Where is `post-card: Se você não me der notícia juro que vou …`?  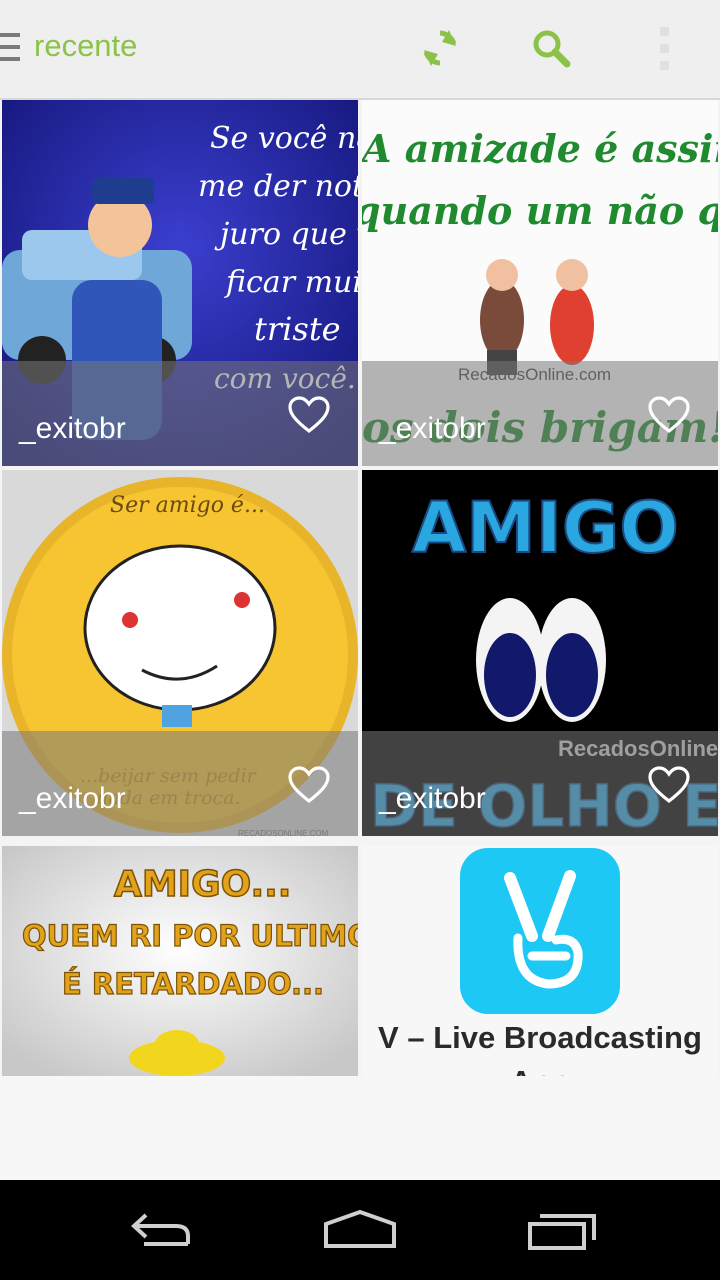
post-card: Se você não me der notícia juro que vou … is located at coordinates (180, 283).